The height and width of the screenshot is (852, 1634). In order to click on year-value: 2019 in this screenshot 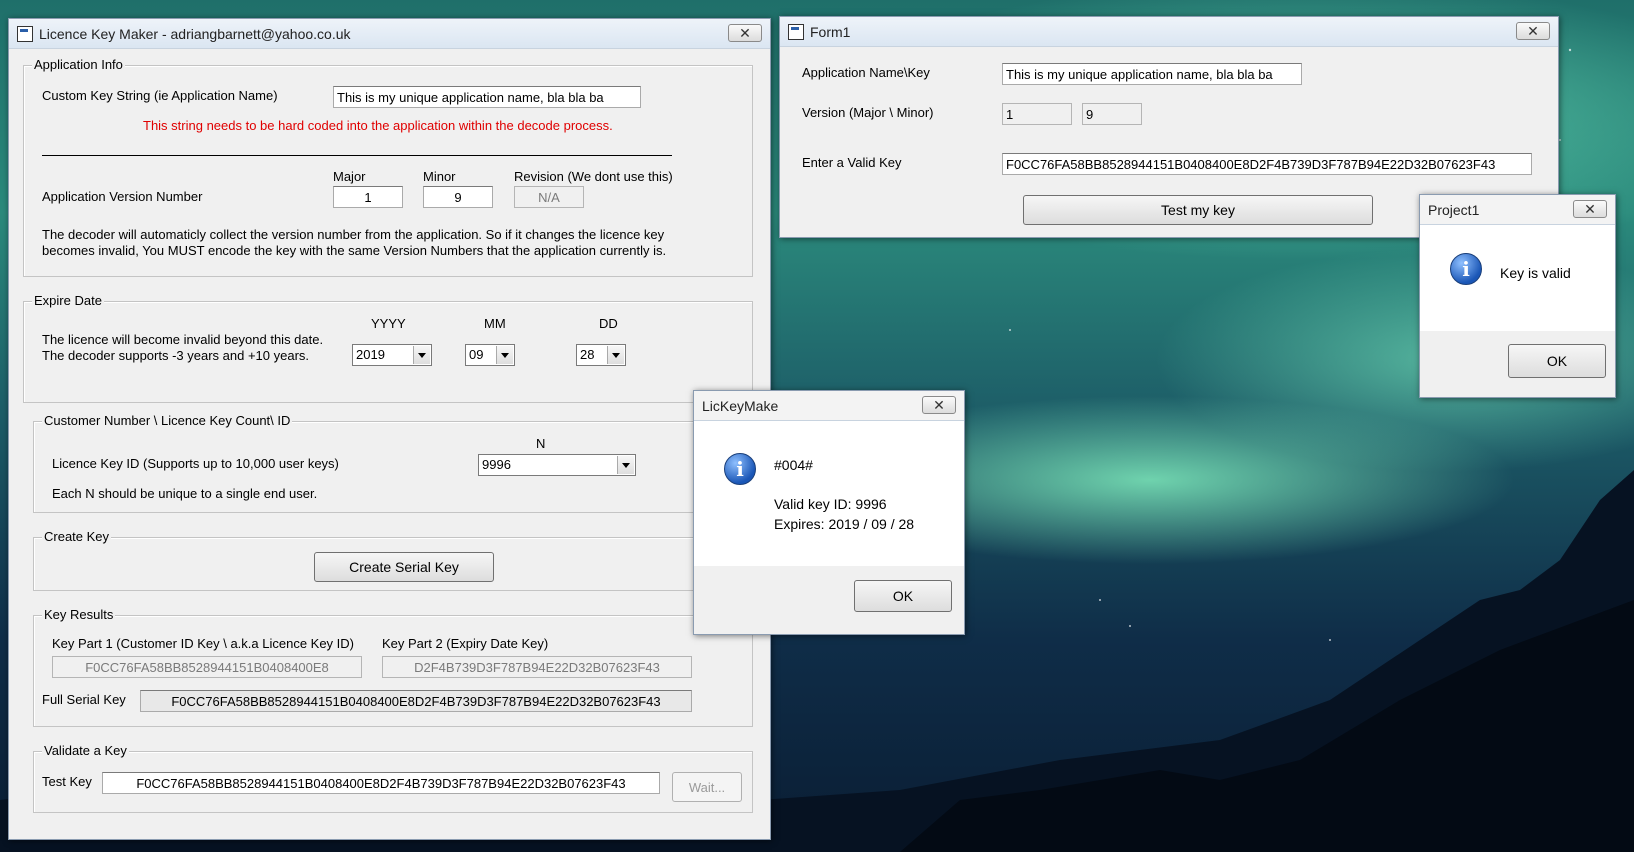, I will do `click(370, 354)`.